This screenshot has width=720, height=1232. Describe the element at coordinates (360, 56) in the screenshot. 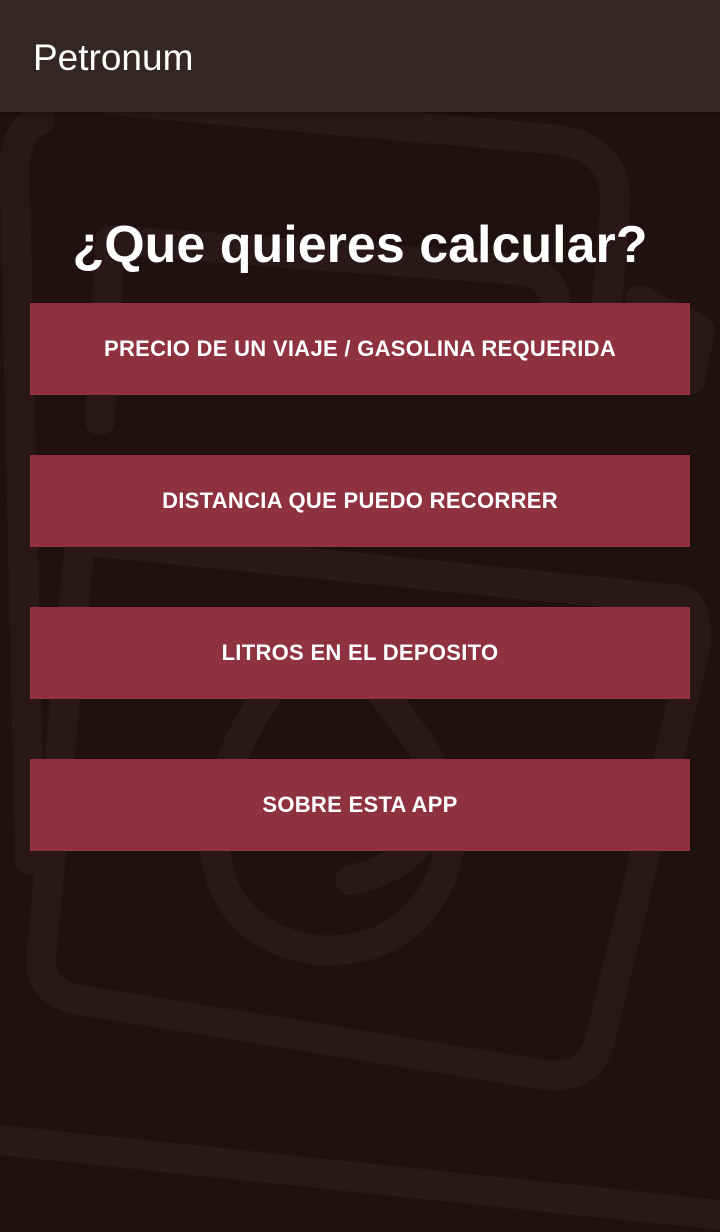

I see `app-bar: Petronum` at that location.